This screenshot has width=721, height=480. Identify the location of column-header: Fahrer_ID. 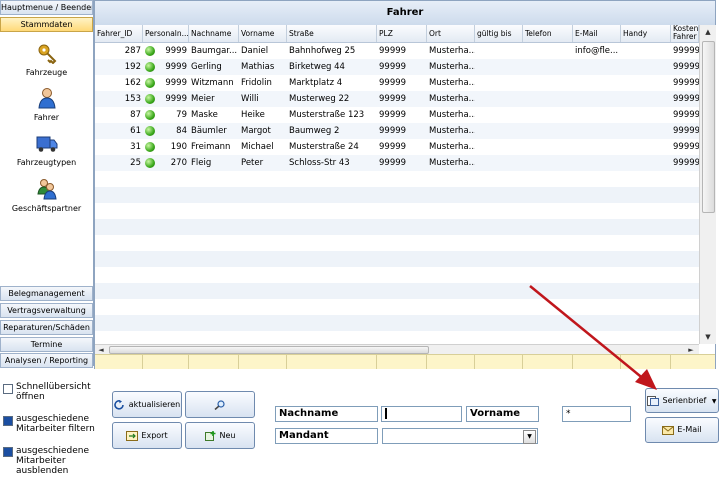
(119, 33).